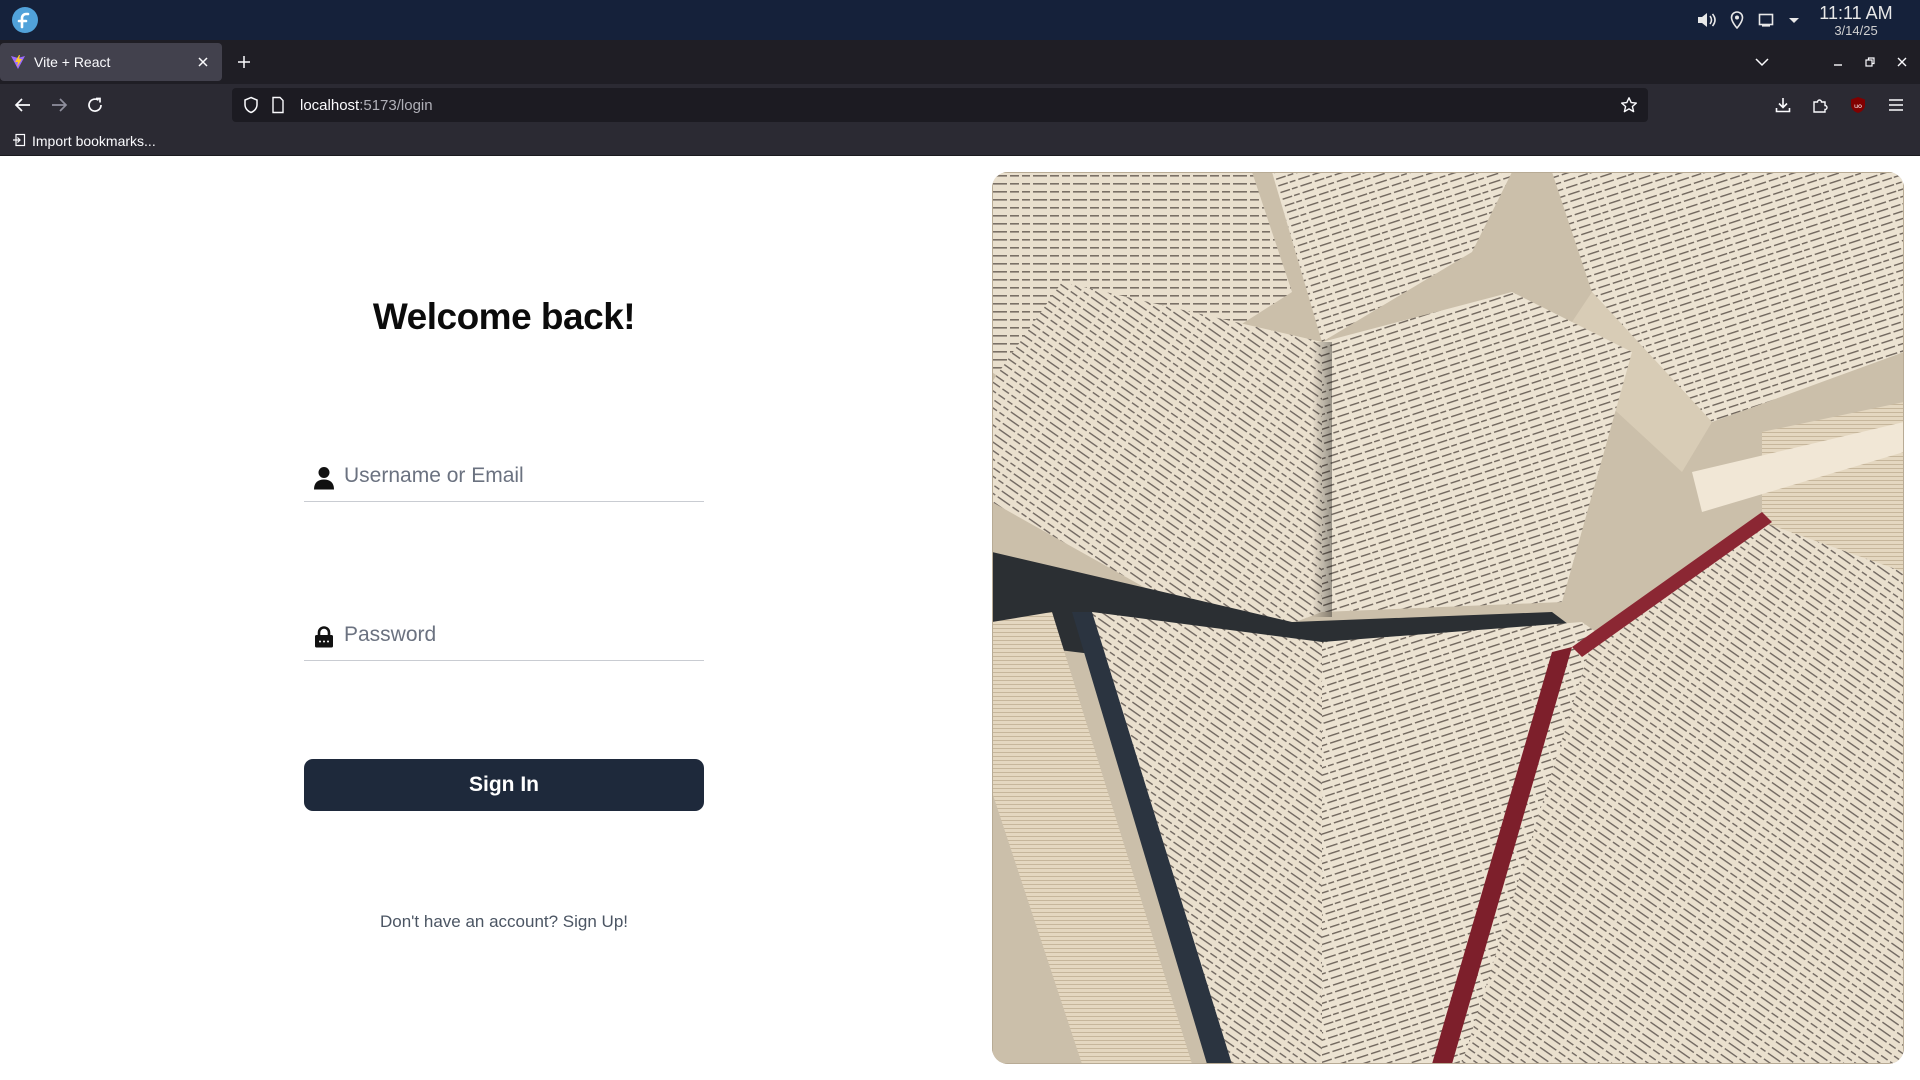 This screenshot has height=1080, width=1920. Describe the element at coordinates (203, 62) in the screenshot. I see `tab-close-icon` at that location.